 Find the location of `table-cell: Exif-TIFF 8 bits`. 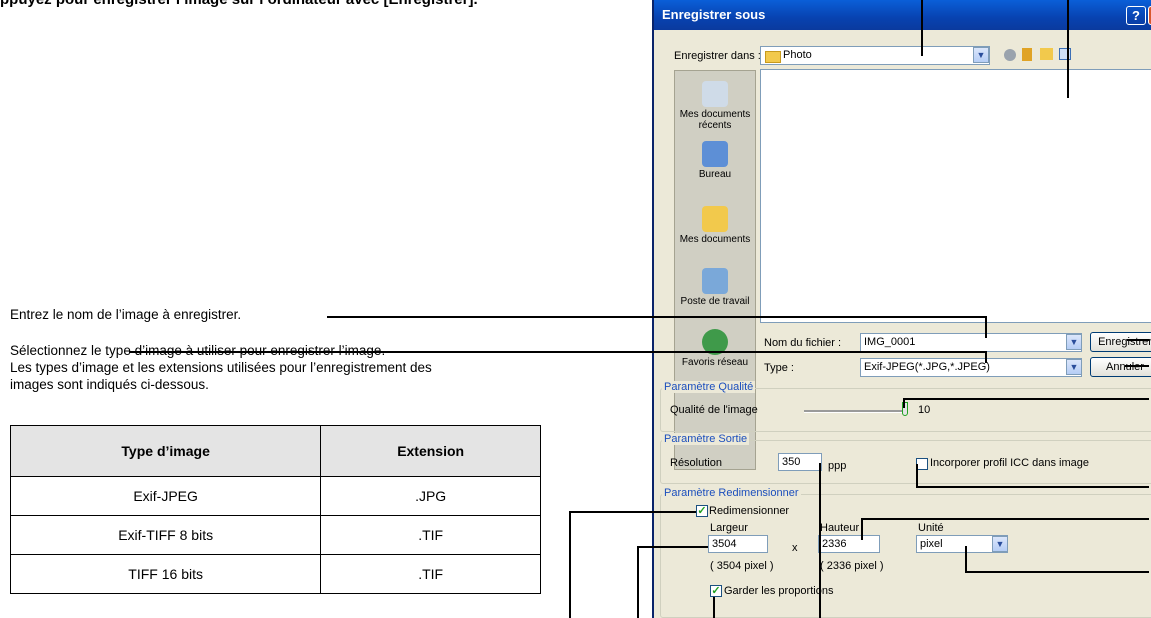

table-cell: Exif-TIFF 8 bits is located at coordinates (165, 535).